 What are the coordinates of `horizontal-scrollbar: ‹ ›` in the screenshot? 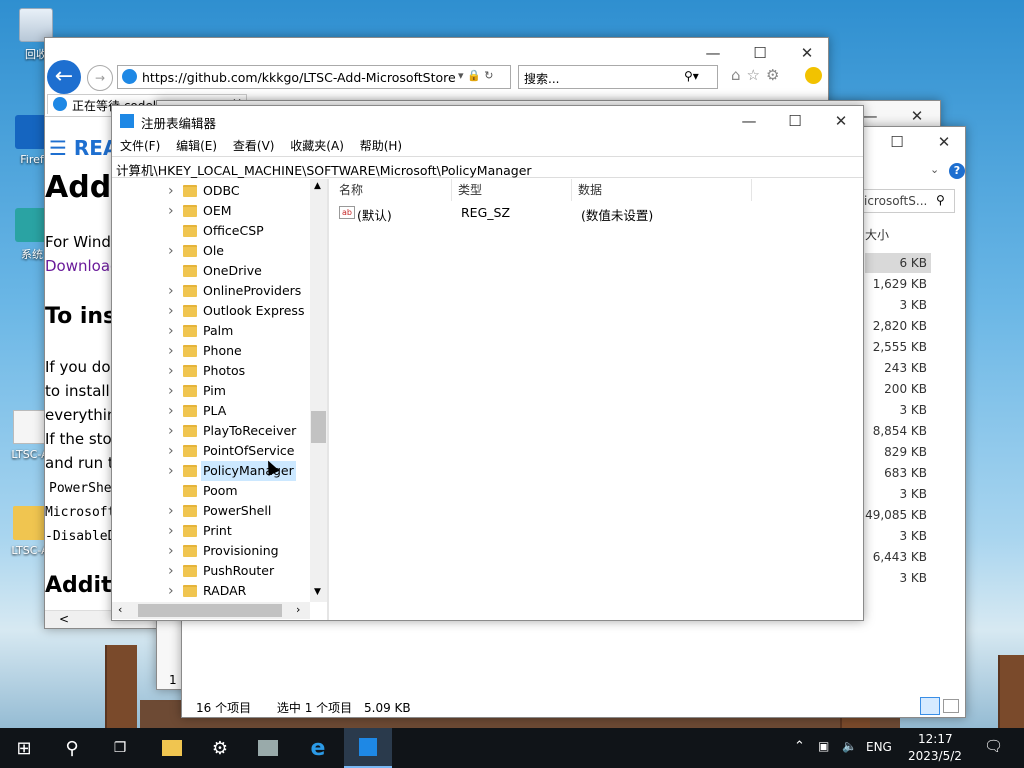 It's located at (211, 610).